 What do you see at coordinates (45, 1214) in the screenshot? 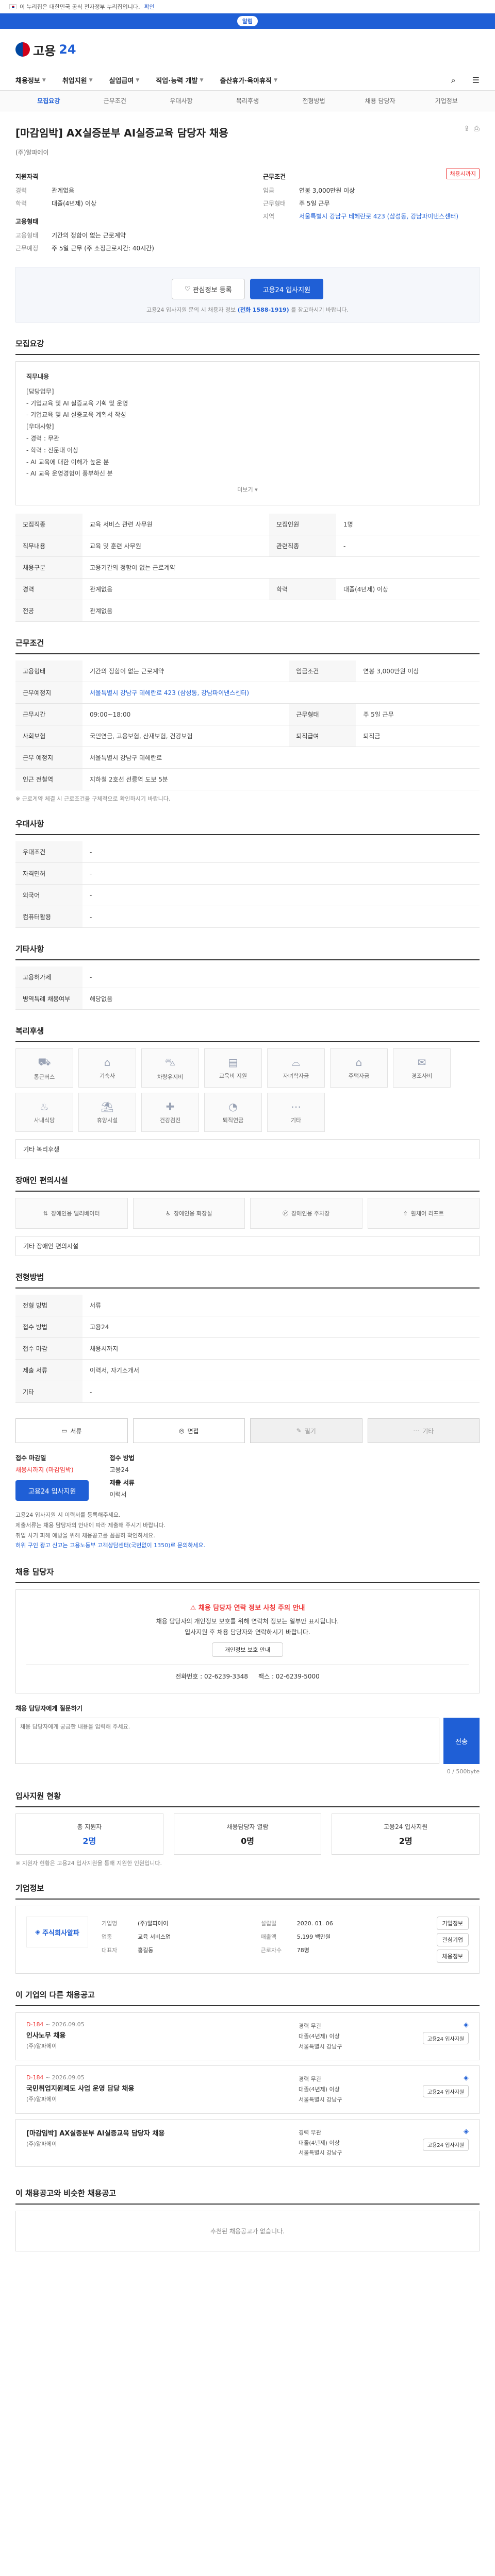
I see `elevator-icon: ⇅` at bounding box center [45, 1214].